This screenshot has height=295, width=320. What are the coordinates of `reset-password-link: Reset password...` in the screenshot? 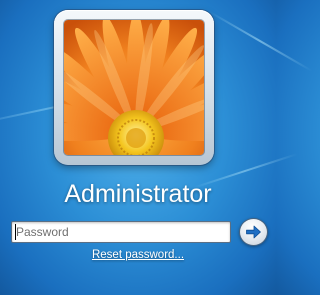 It's located at (138, 255).